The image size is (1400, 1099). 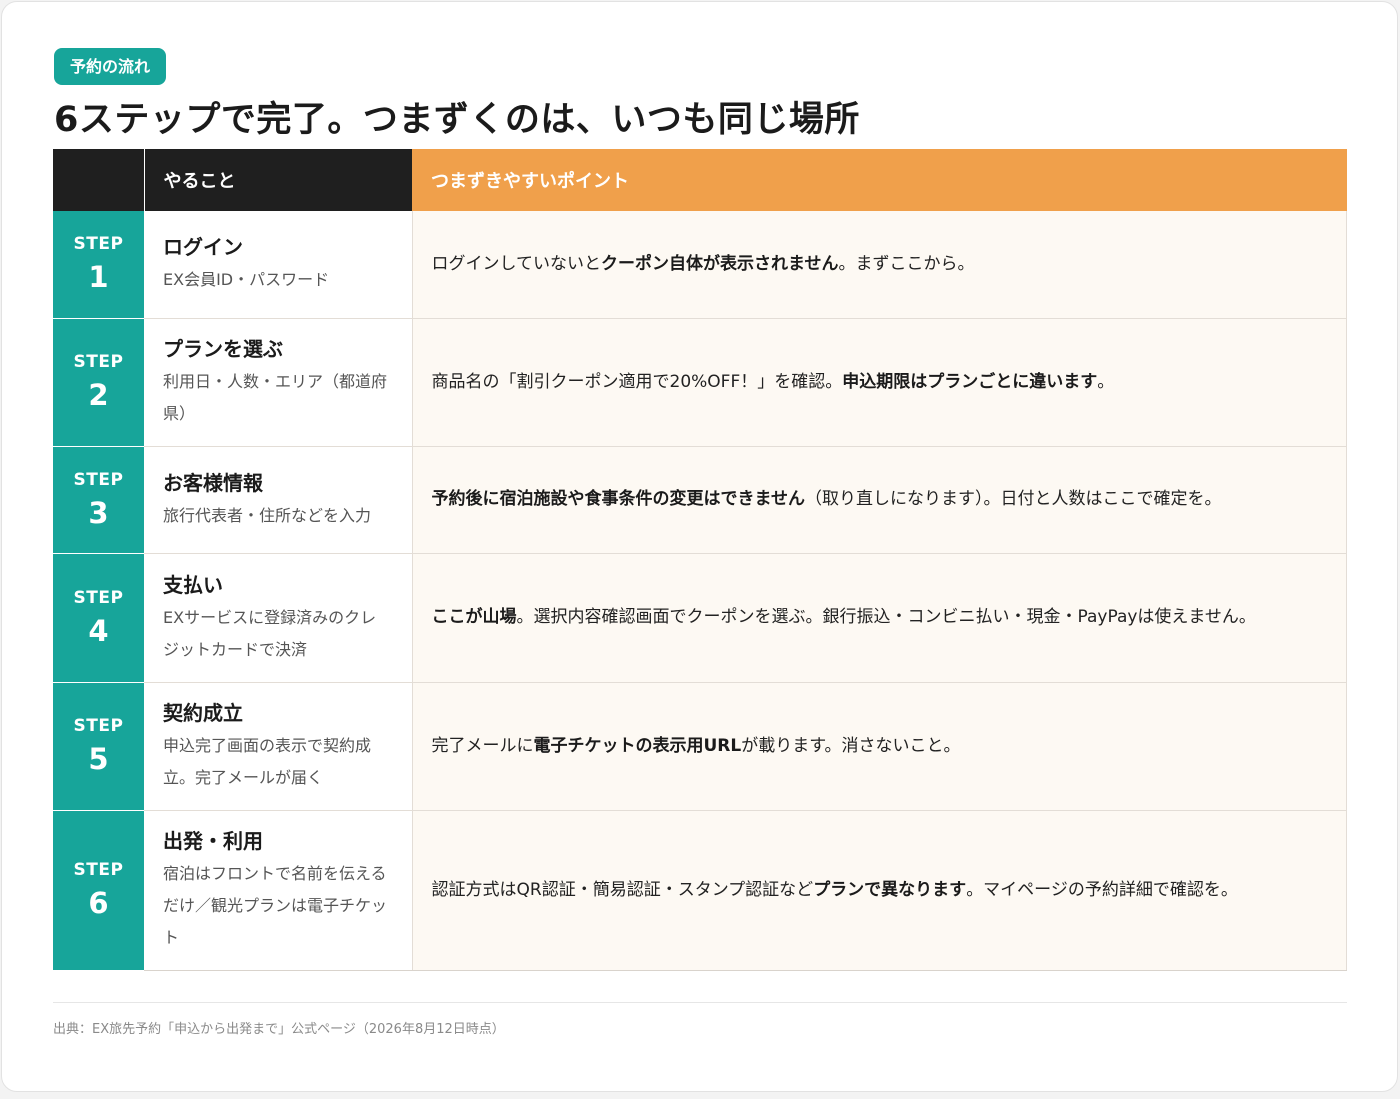 What do you see at coordinates (193, 584) in the screenshot?
I see `step-title: 支払い` at bounding box center [193, 584].